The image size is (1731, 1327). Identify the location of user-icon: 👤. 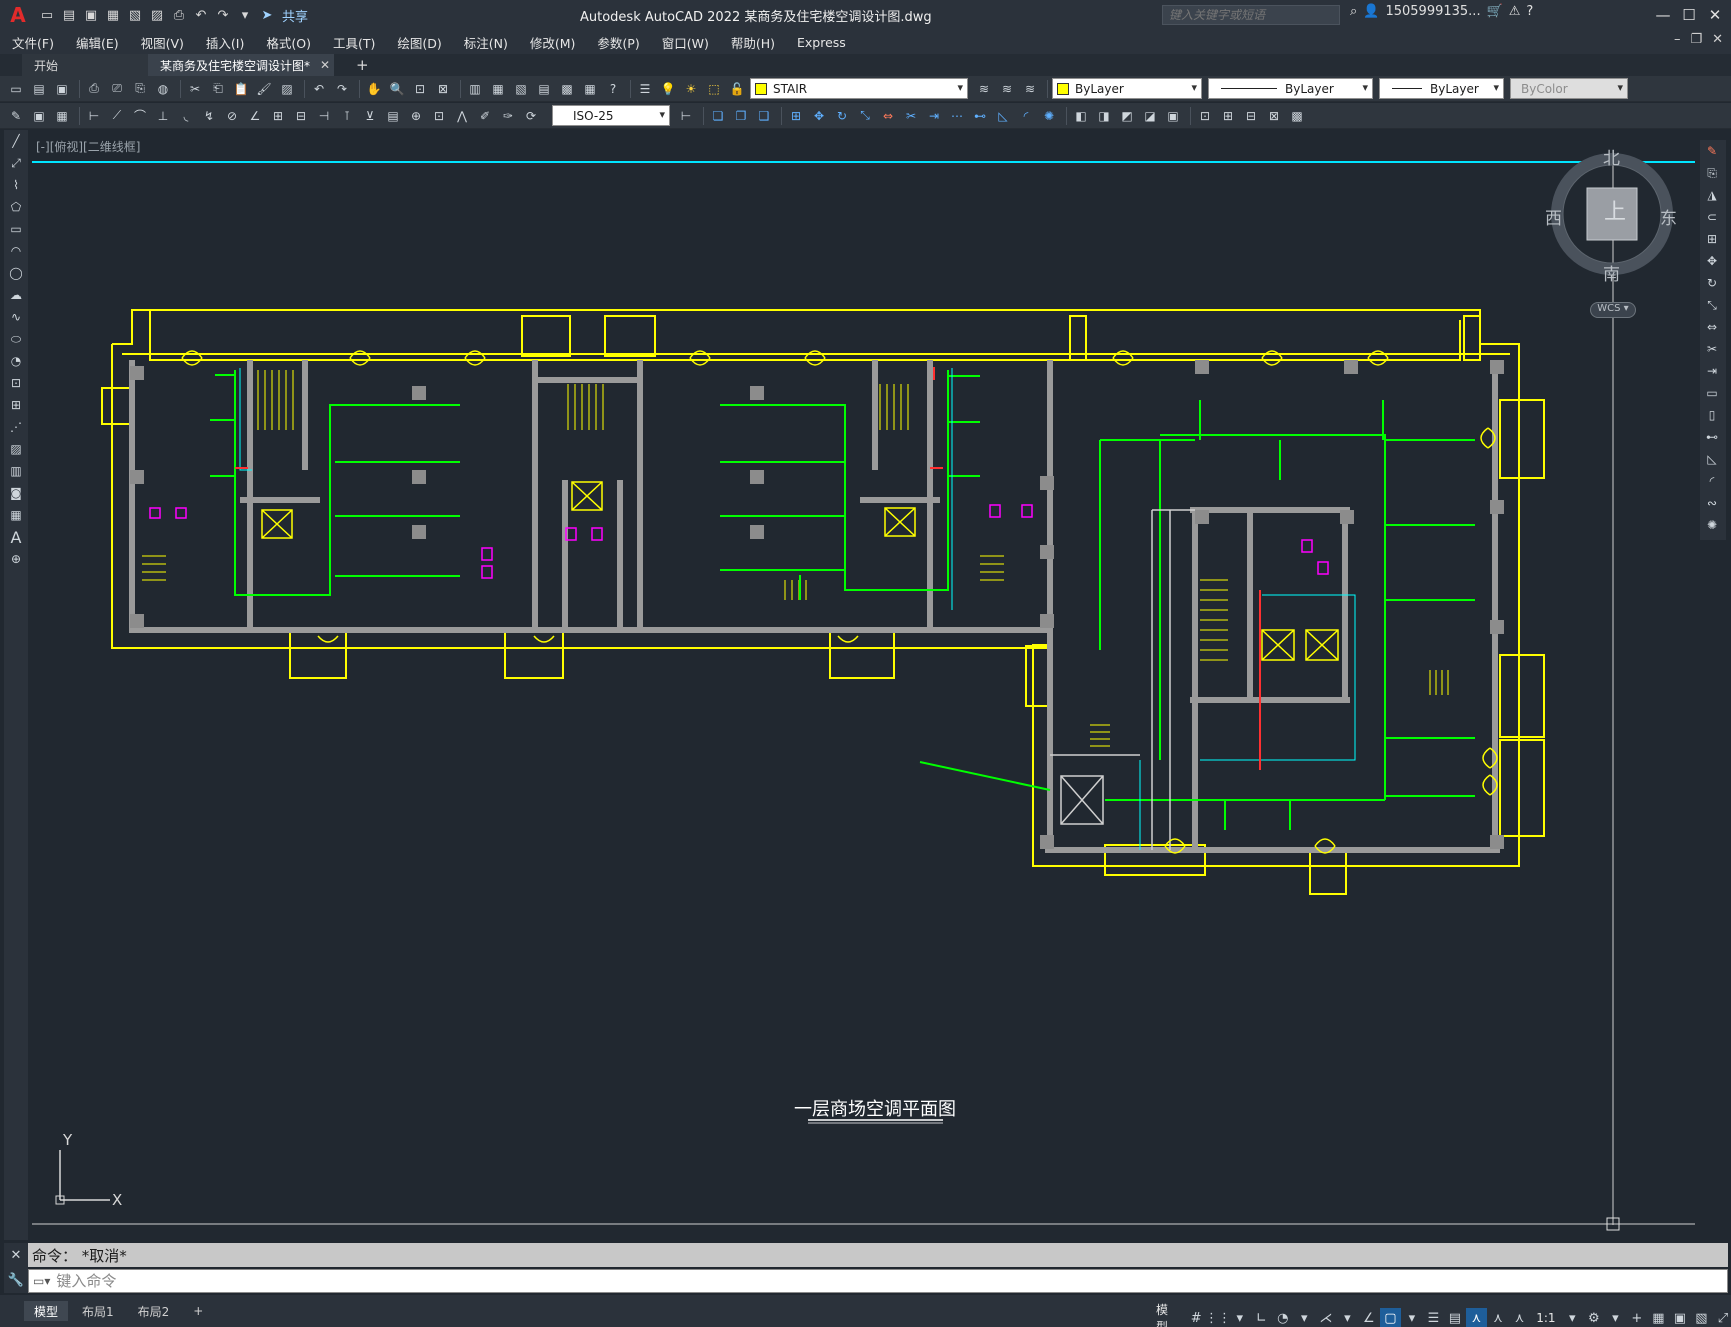
(1371, 11).